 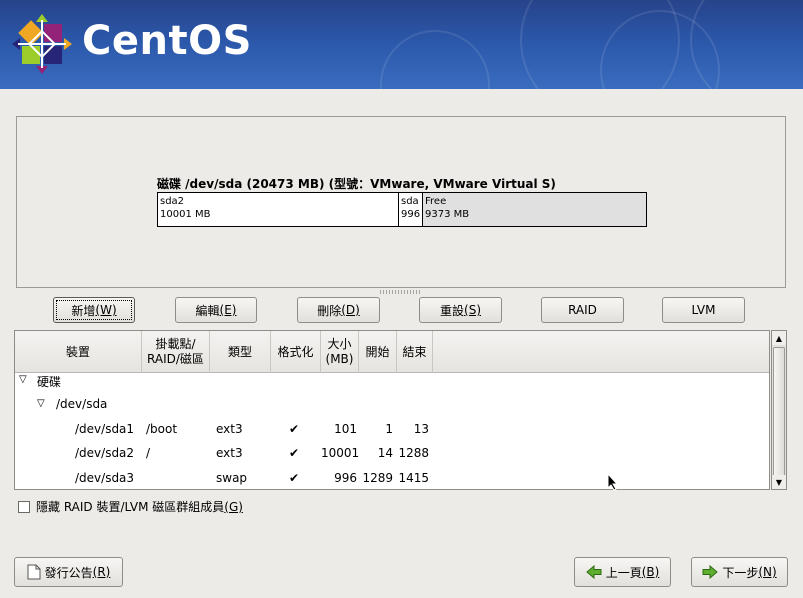 What do you see at coordinates (421, 429) in the screenshot?
I see `cell-end: 13` at bounding box center [421, 429].